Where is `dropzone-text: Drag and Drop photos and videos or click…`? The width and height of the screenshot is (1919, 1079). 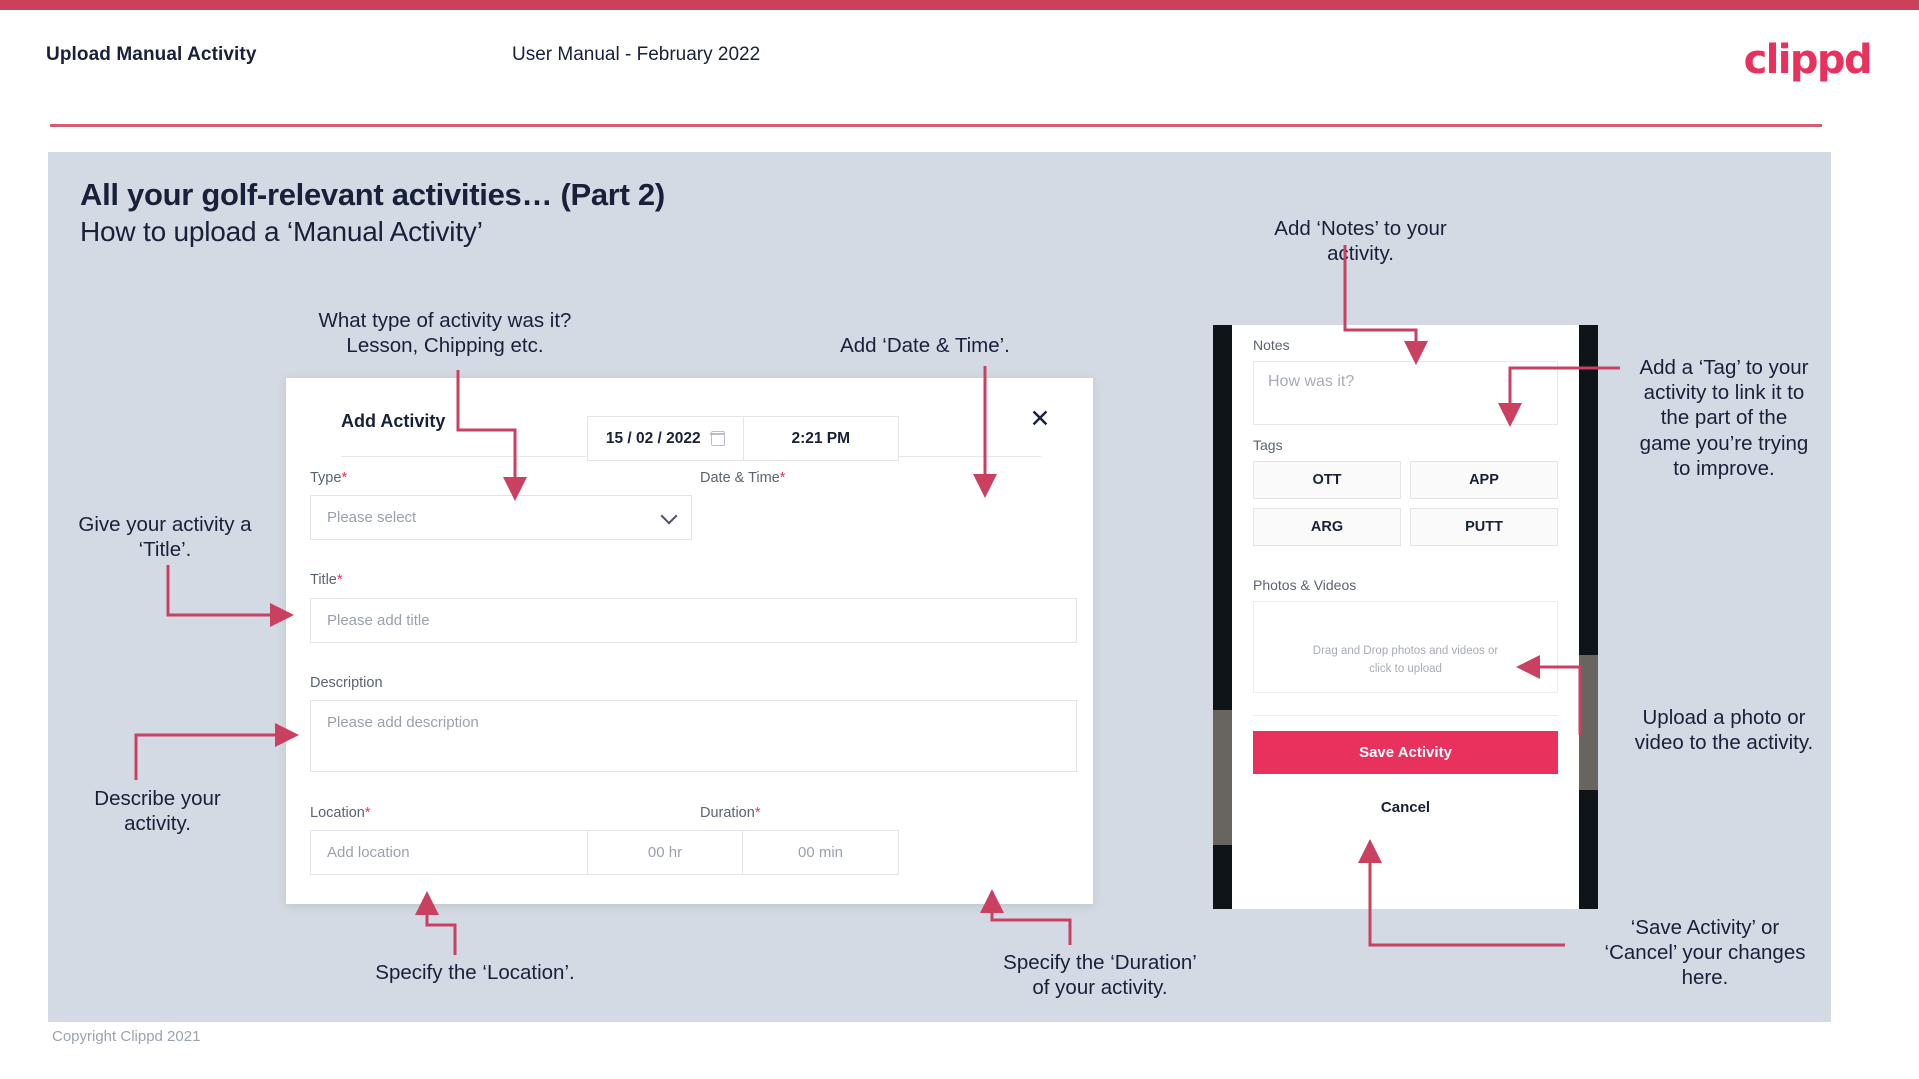
dropzone-text: Drag and Drop photos and videos or click… is located at coordinates (1405, 660).